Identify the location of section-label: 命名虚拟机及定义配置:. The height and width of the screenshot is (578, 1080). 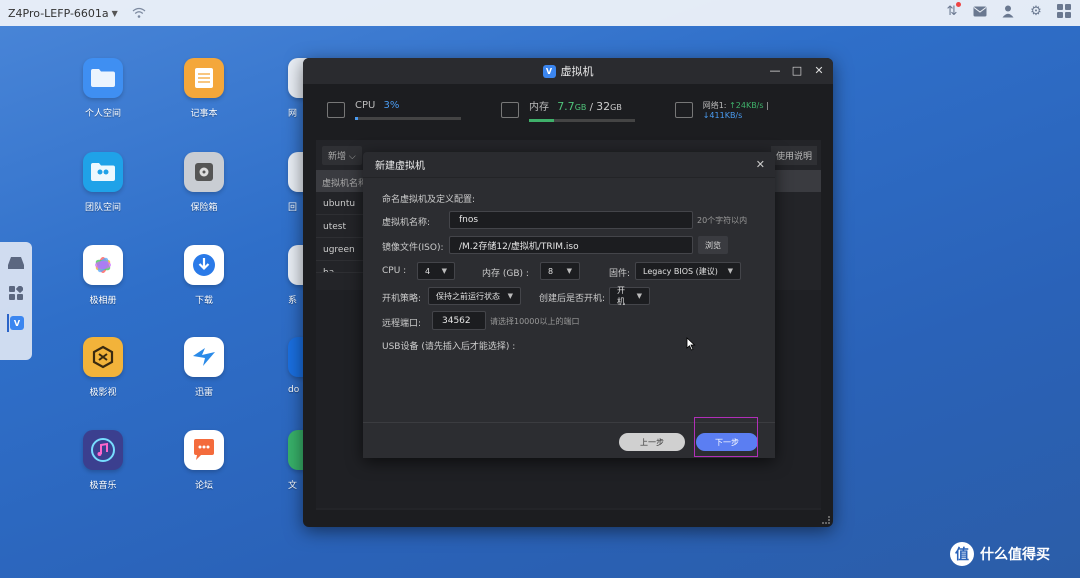
(429, 200).